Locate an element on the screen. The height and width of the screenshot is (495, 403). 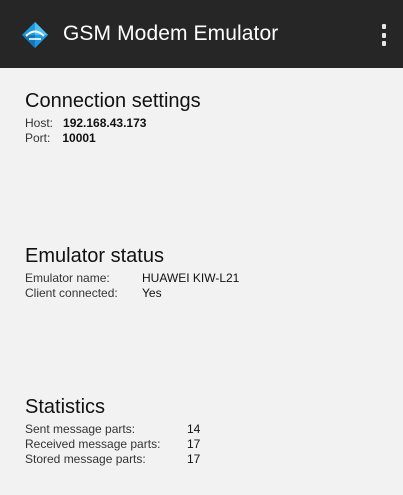
overflow-menu-button is located at coordinates (384, 35).